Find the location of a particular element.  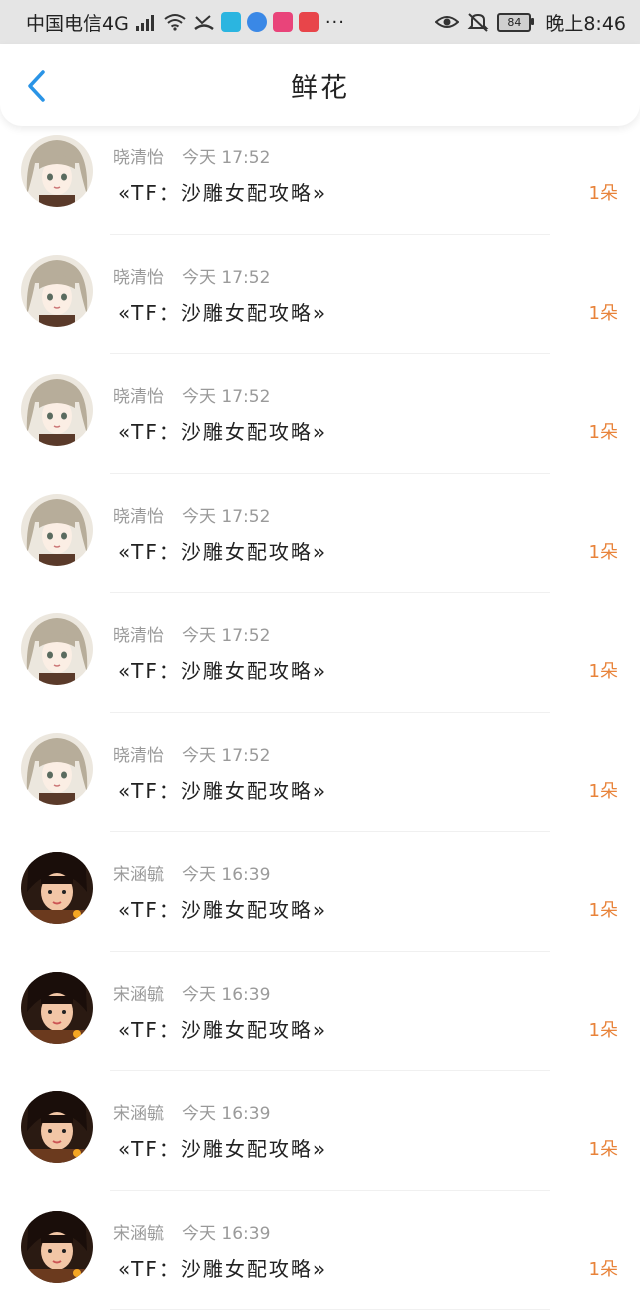

chevron-left-icon is located at coordinates (36, 86).